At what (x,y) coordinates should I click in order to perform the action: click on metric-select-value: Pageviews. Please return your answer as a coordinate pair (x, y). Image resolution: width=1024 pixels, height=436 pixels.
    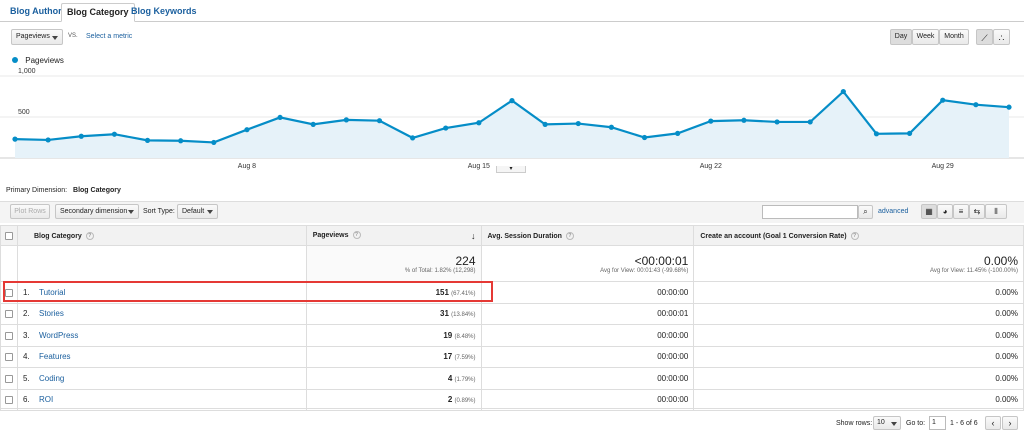
    Looking at the image, I should click on (33, 36).